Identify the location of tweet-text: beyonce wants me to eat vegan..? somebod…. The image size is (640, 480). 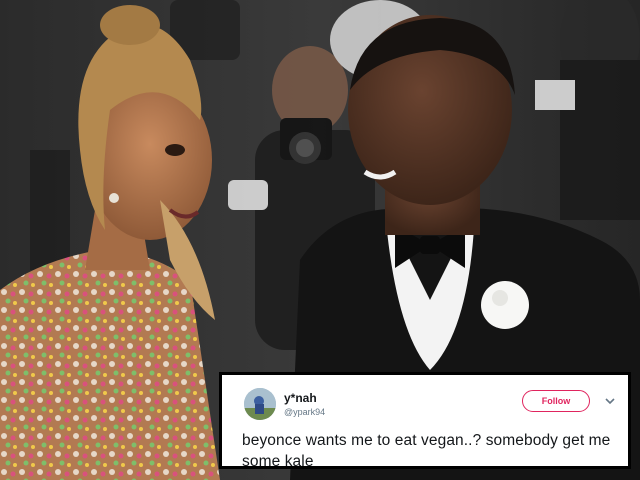
(426, 451).